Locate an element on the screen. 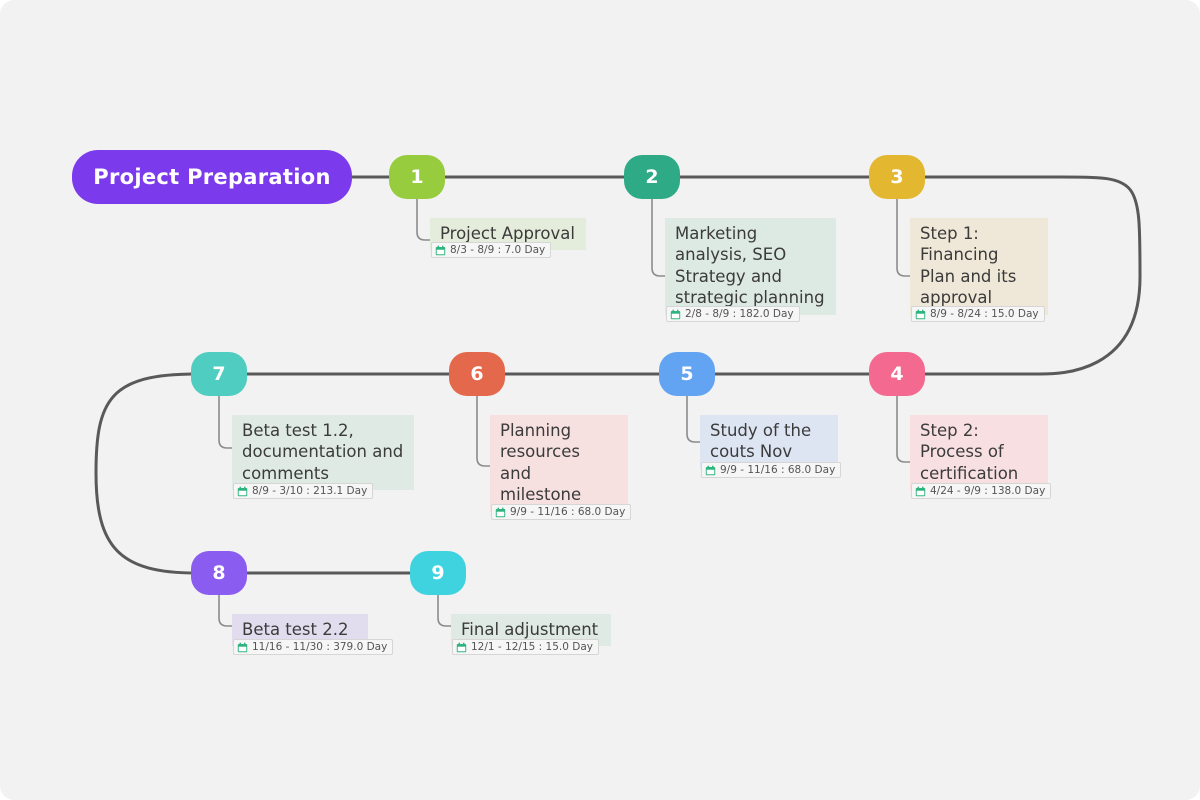 The height and width of the screenshot is (800, 1200). diagram-title: Project Preparation is located at coordinates (212, 177).